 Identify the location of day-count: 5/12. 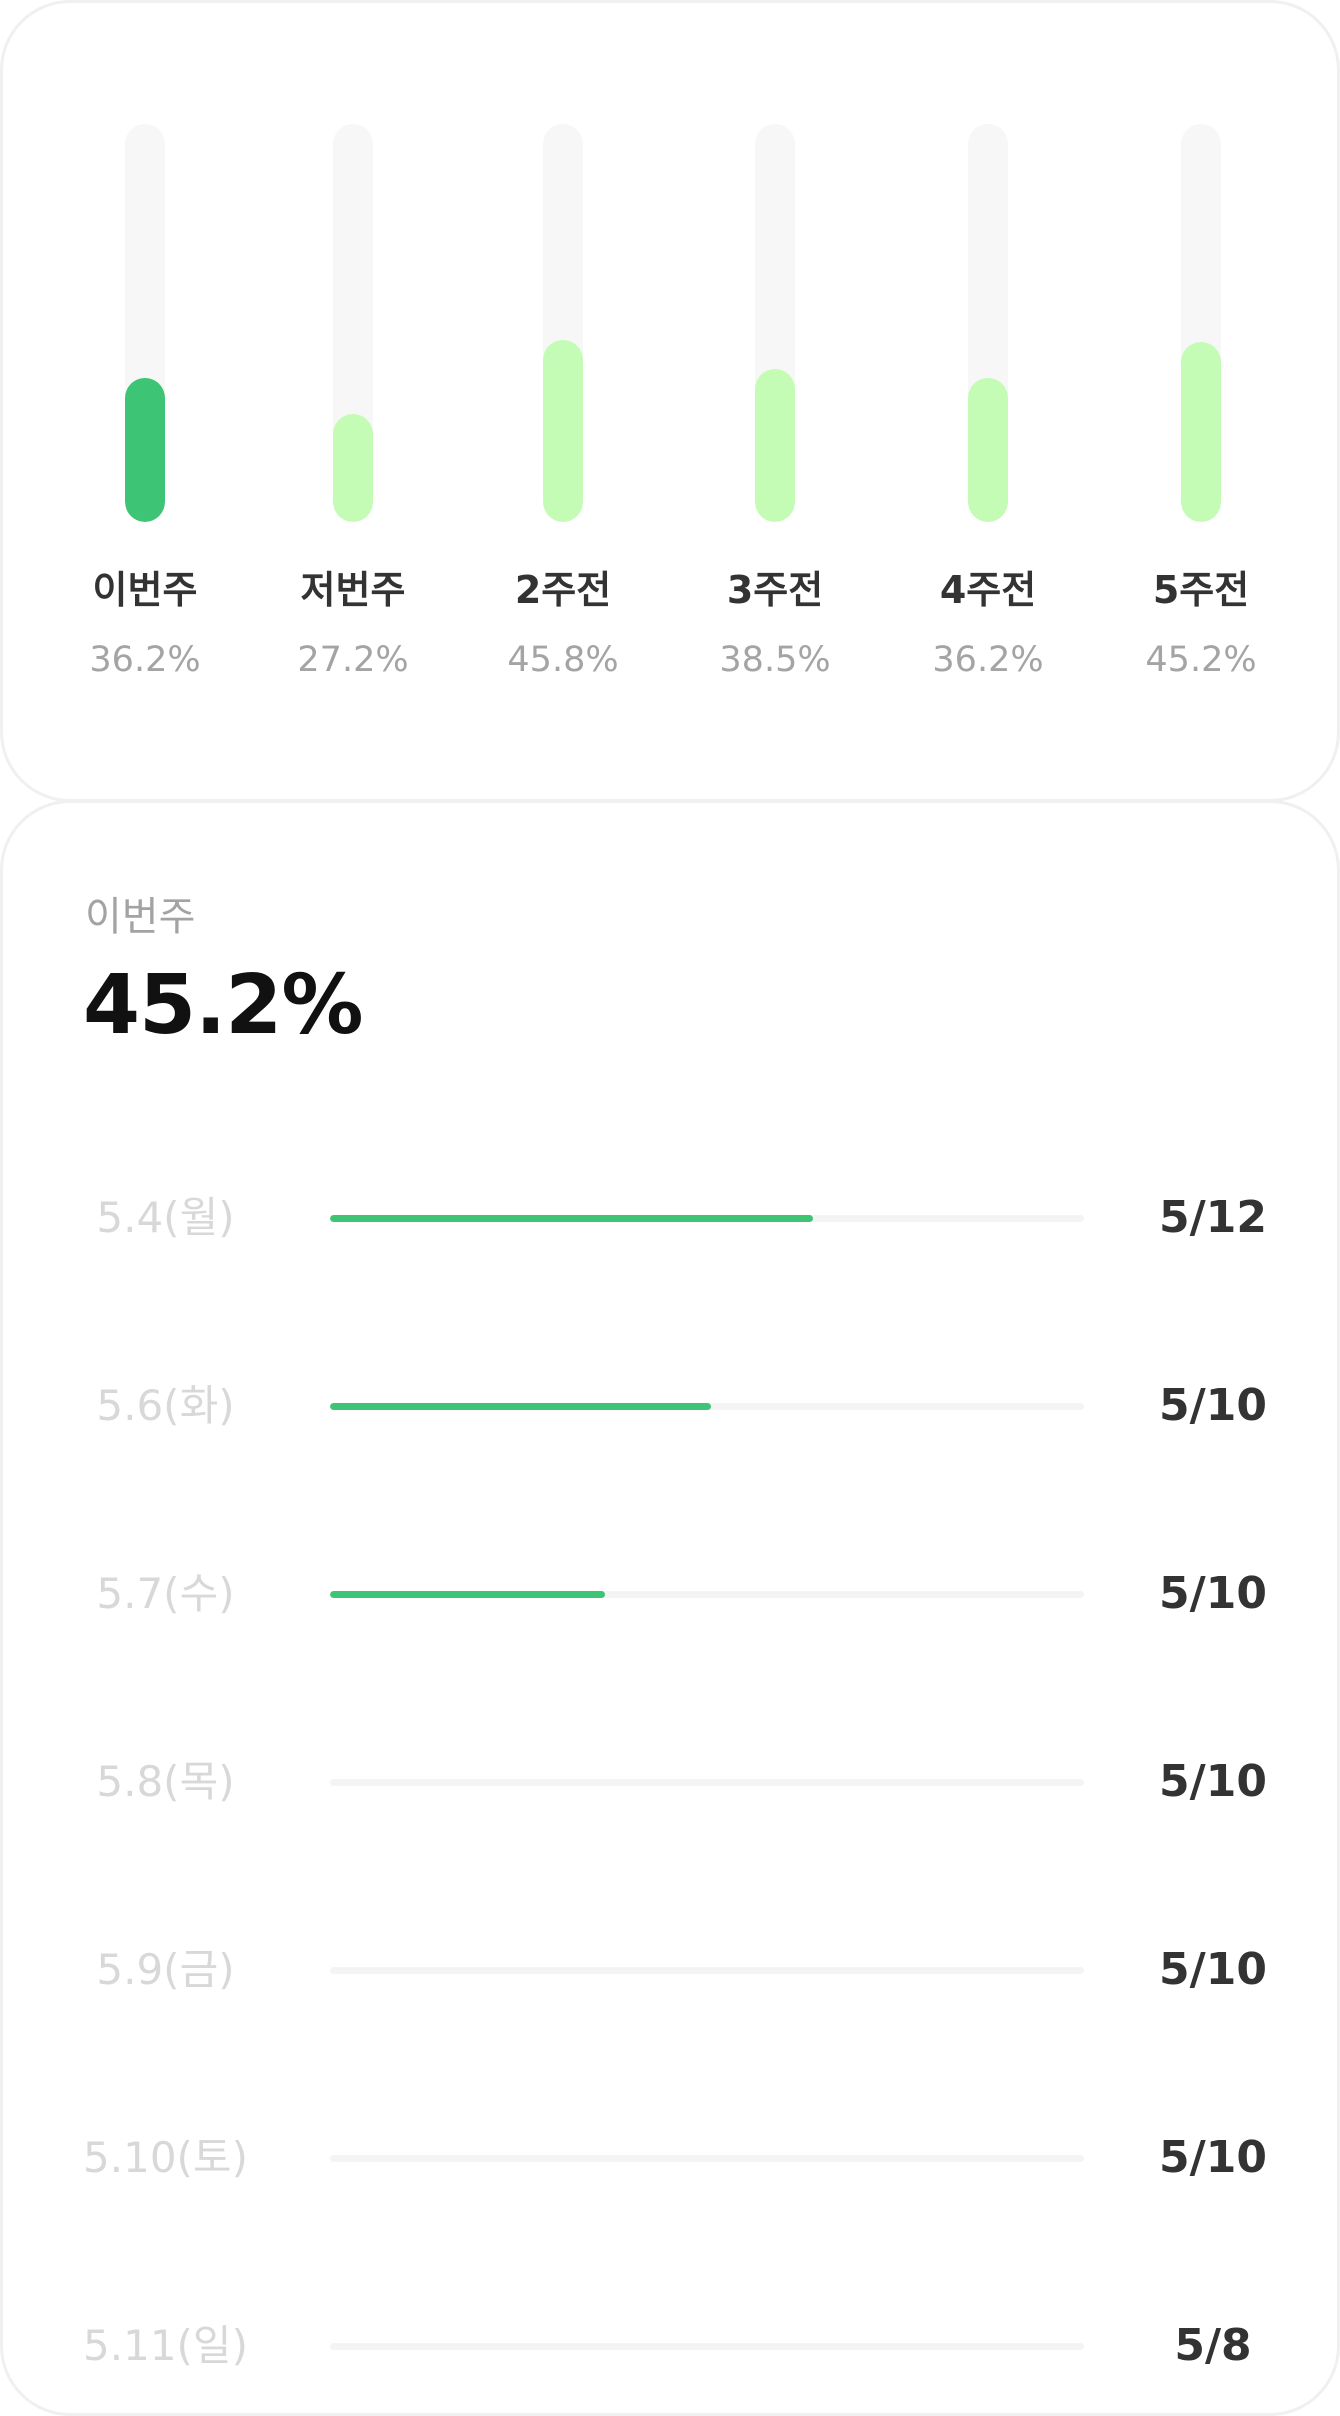
(1213, 1217).